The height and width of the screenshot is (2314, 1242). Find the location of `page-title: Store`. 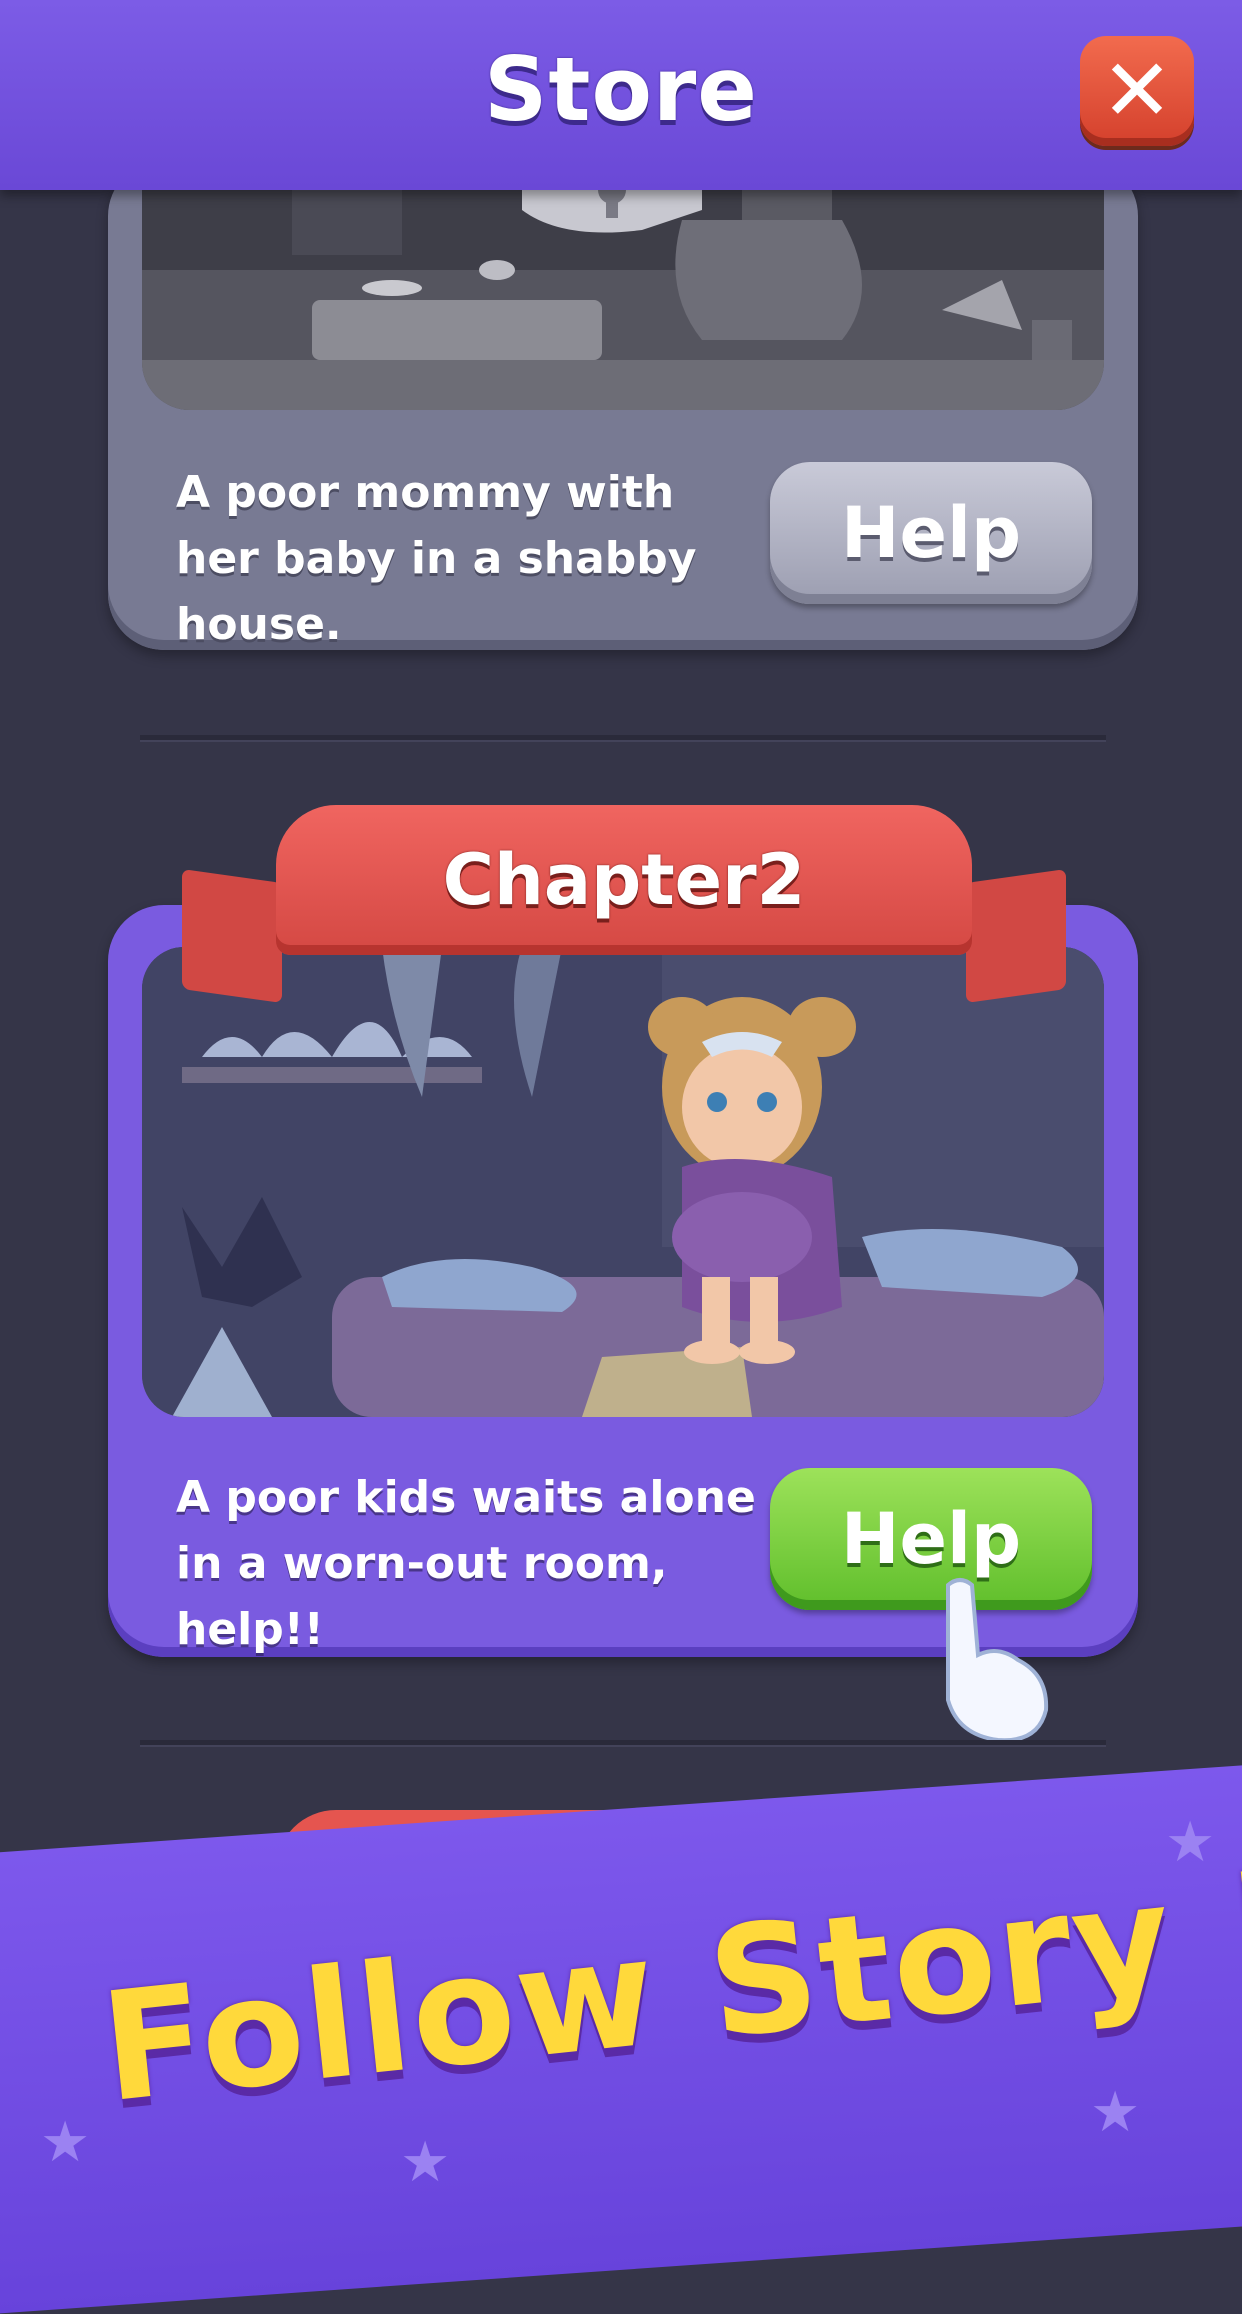

page-title: Store is located at coordinates (621, 89).